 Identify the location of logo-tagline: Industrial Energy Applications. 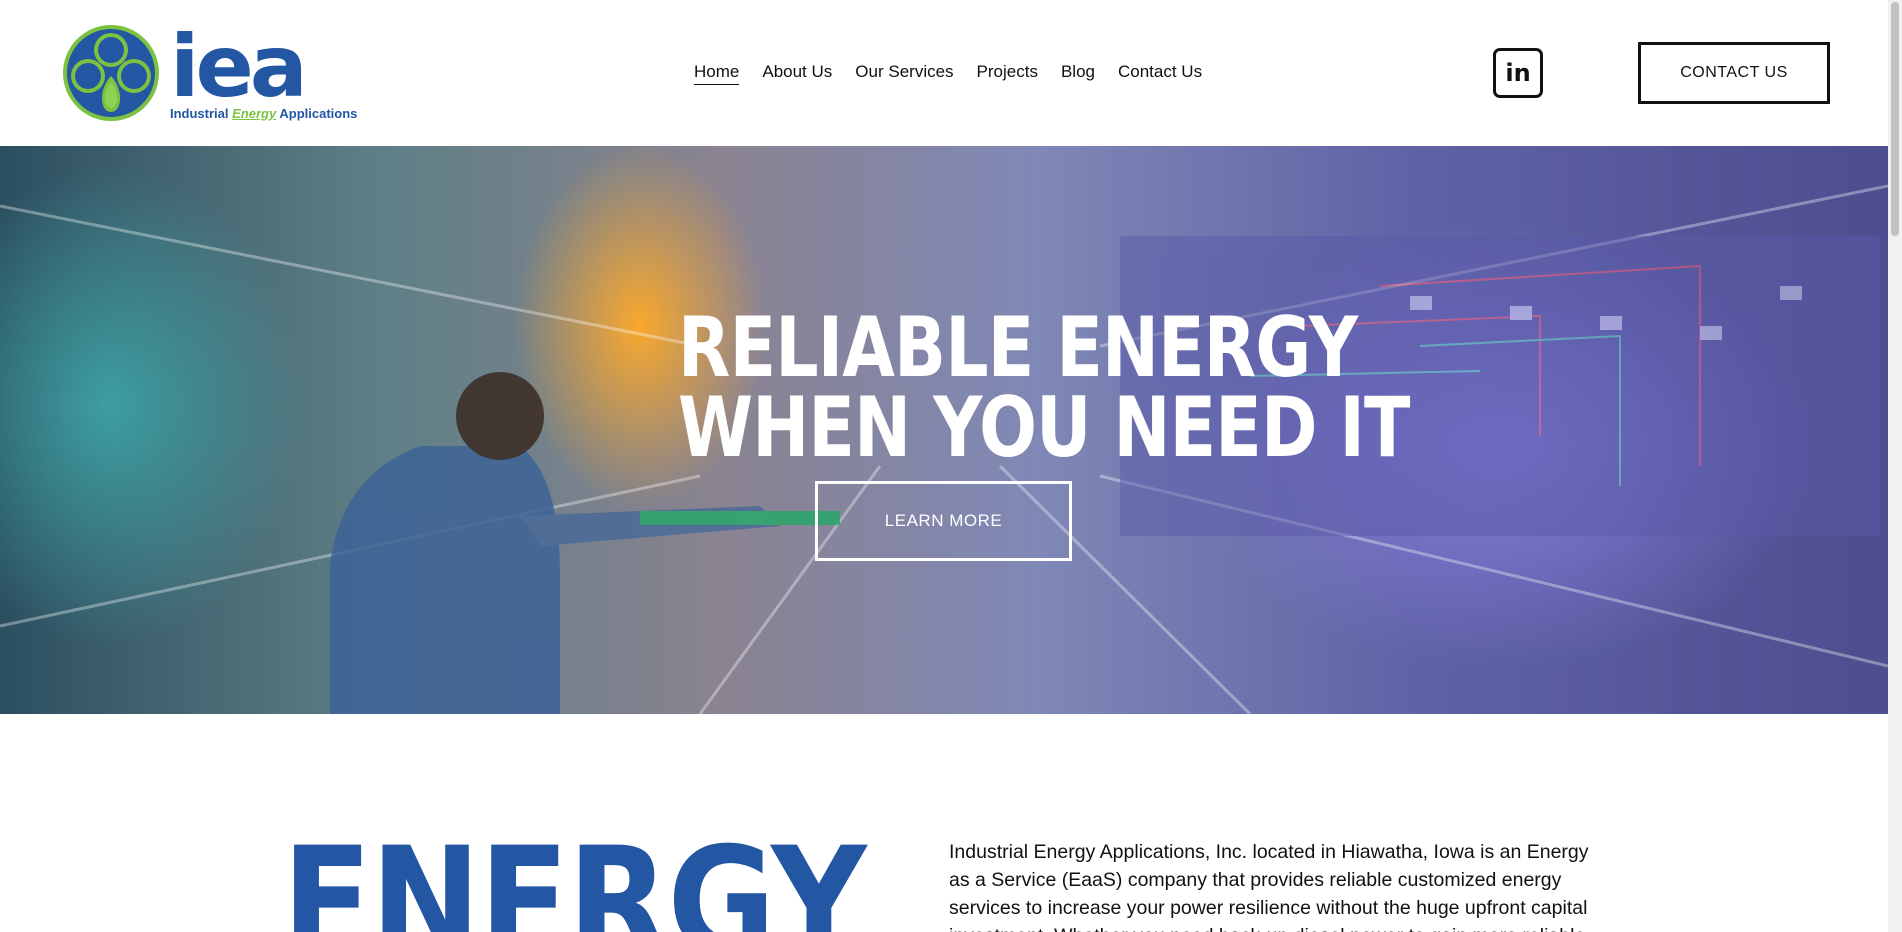
(263, 113).